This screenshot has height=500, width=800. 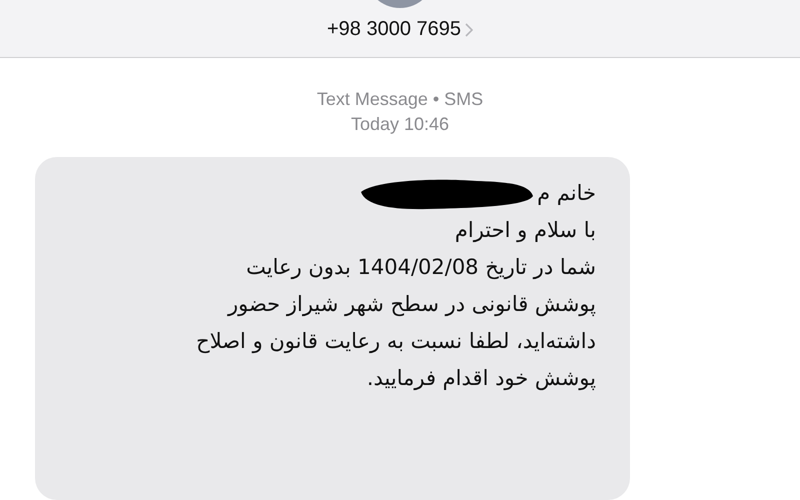 I want to click on contact-number: +98 3000 7695, so click(x=394, y=29).